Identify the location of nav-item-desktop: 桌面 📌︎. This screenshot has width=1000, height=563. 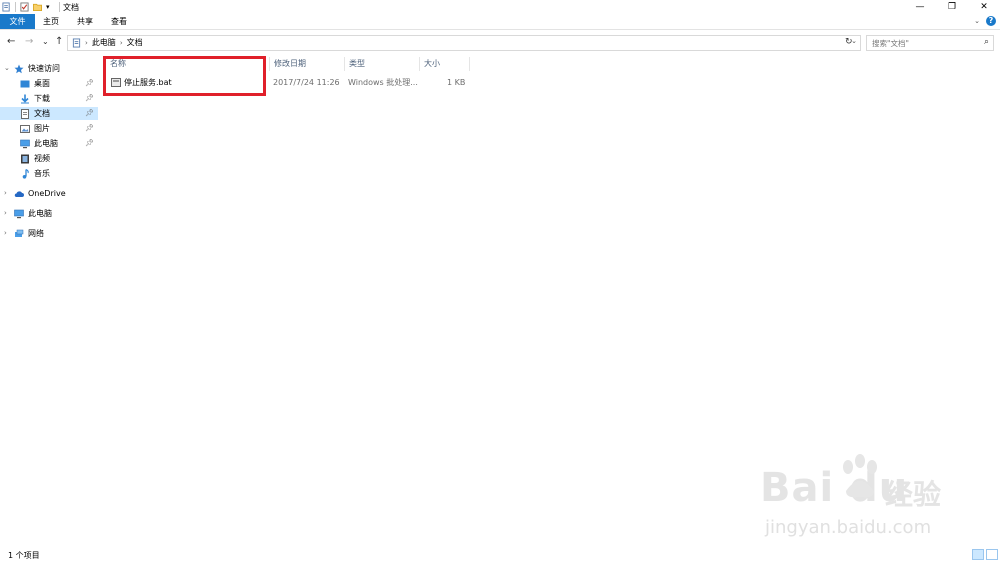
(49, 83).